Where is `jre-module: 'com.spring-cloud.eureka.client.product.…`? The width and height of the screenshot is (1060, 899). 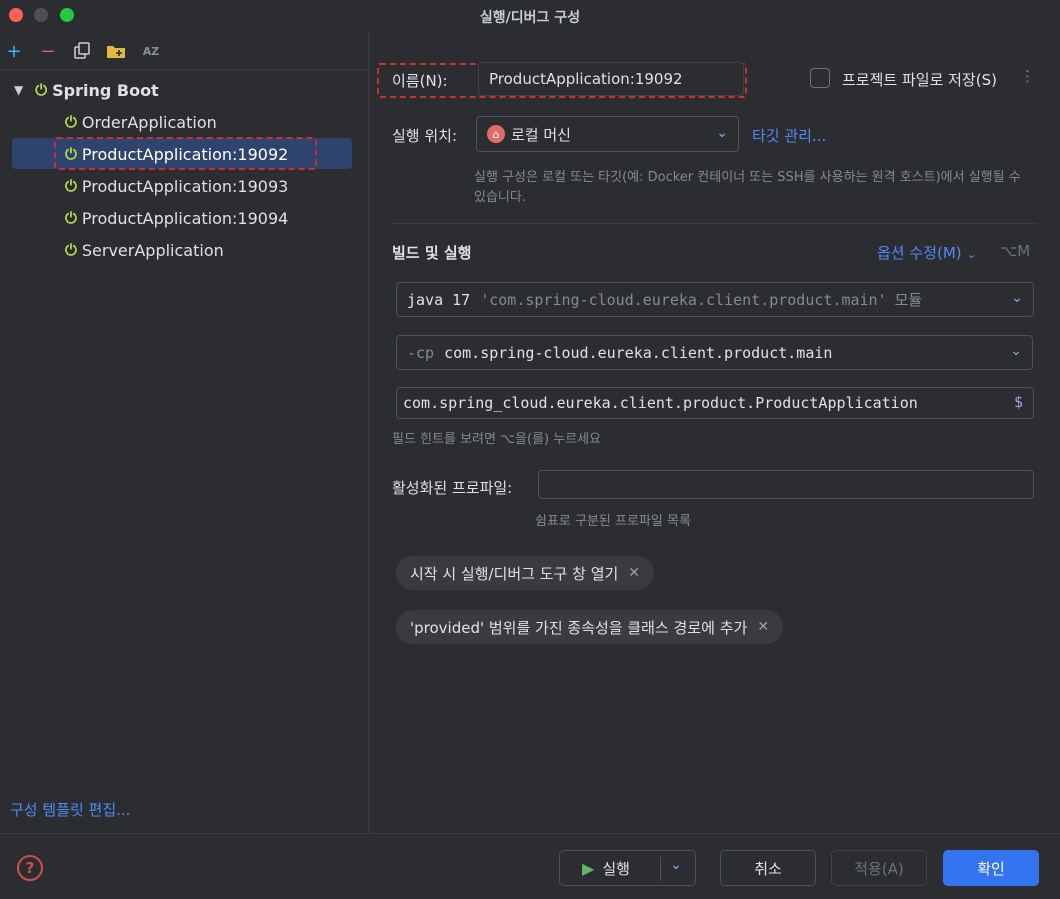 jre-module: 'com.spring-cloud.eureka.client.product.… is located at coordinates (683, 299).